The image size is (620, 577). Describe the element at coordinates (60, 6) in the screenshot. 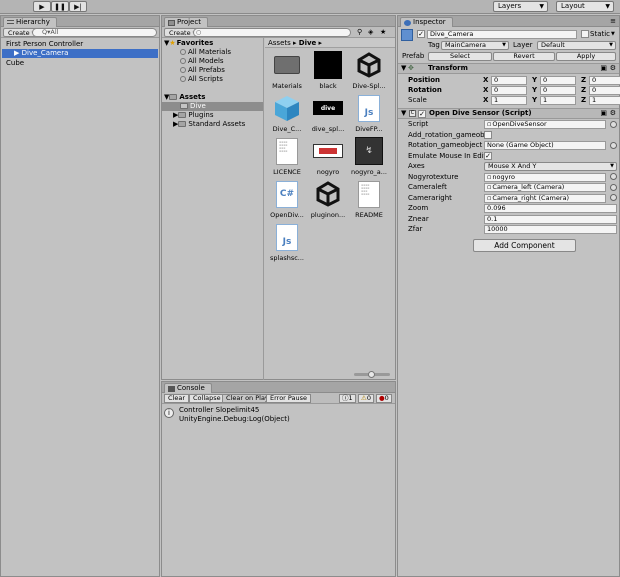

I see `pause-button: ❚❚` at that location.